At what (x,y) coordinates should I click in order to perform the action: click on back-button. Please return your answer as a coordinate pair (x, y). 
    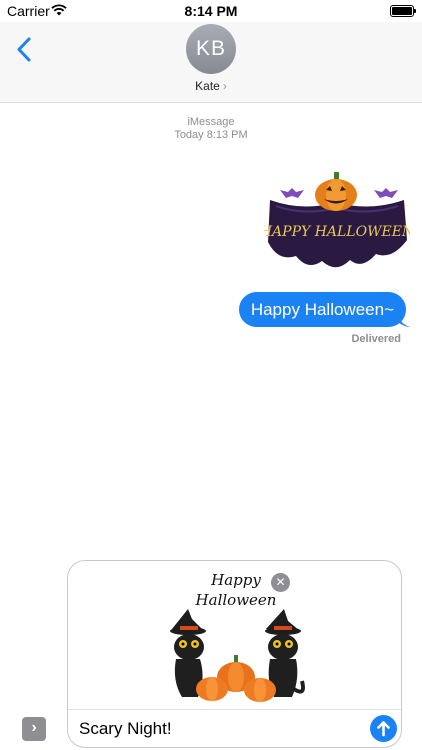
    Looking at the image, I should click on (25, 50).